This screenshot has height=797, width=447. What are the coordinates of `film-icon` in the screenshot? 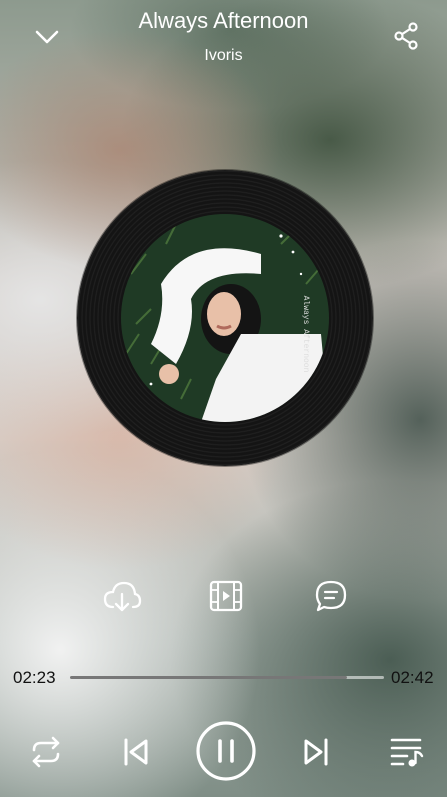 It's located at (226, 596).